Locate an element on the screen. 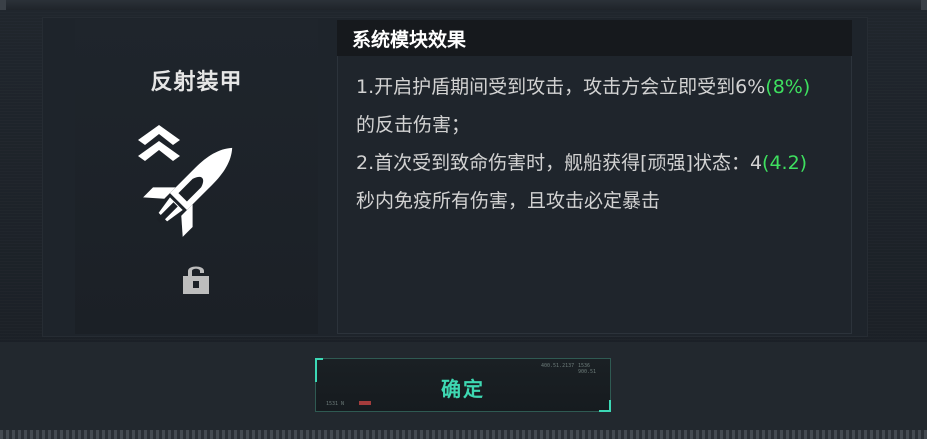  lock-icon is located at coordinates (196, 280).